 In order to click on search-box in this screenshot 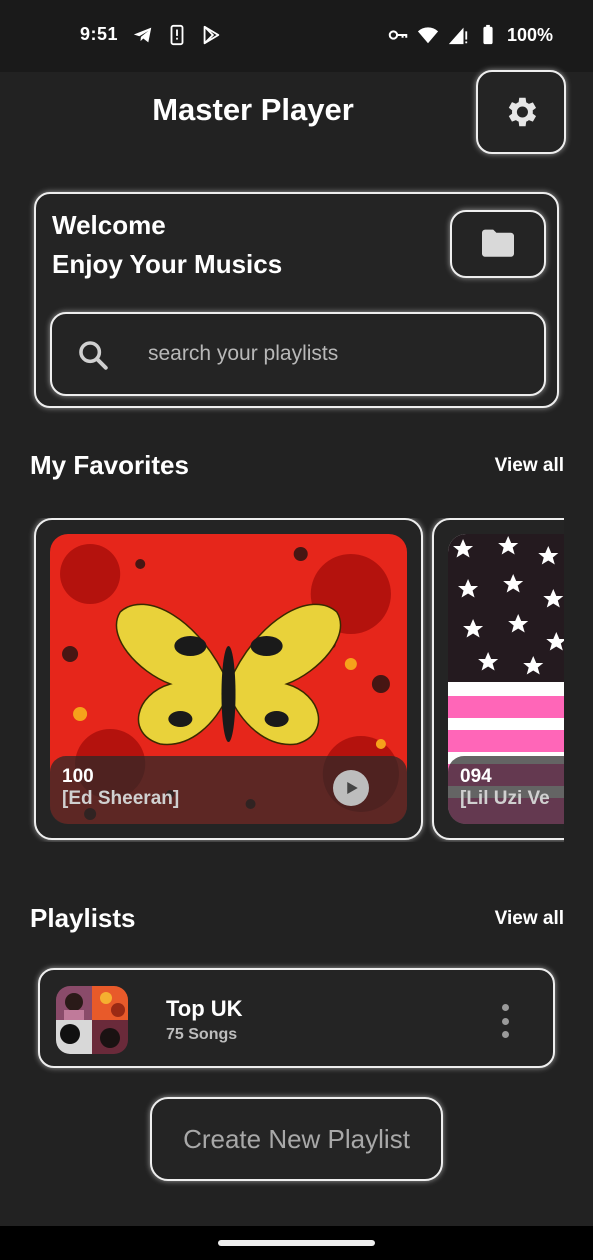, I will do `click(298, 354)`.